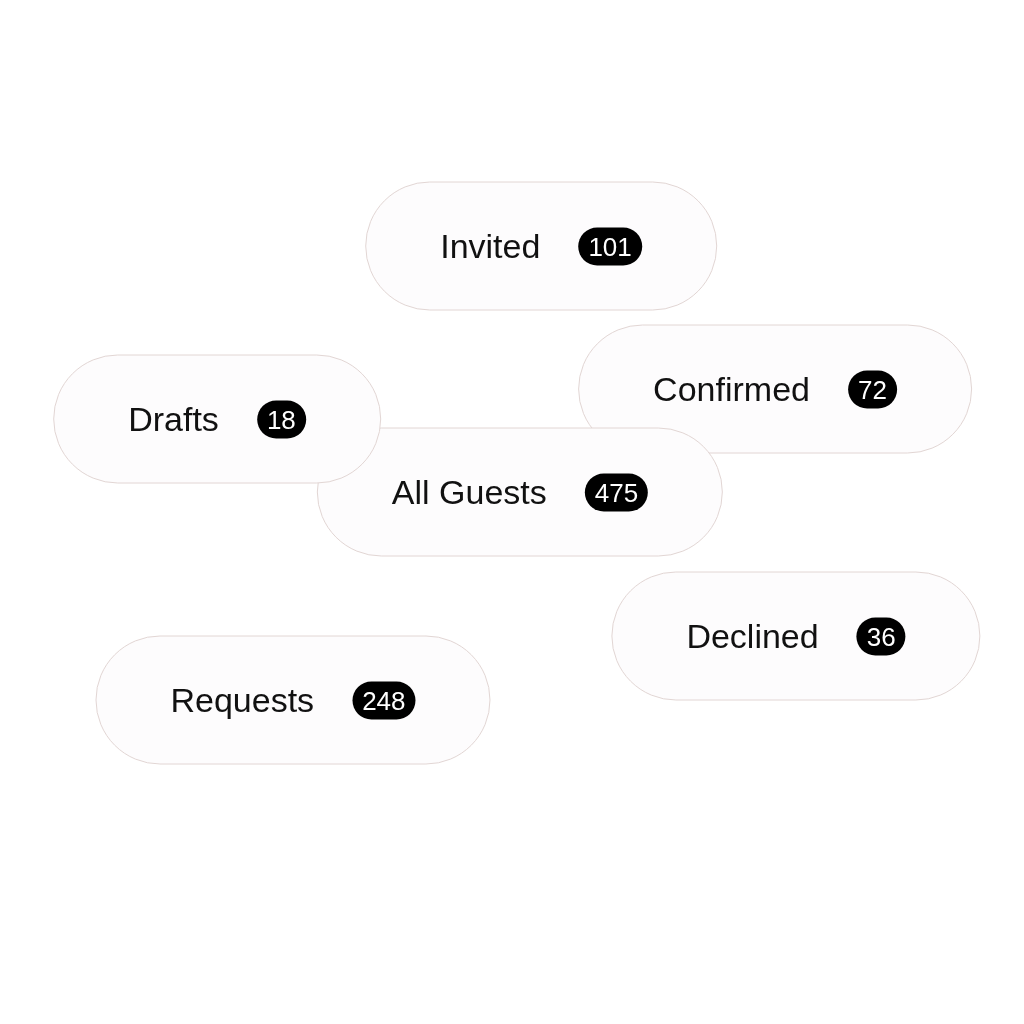 Image resolution: width=1024 pixels, height=1024 pixels. I want to click on count-badge: 72, so click(872, 389).